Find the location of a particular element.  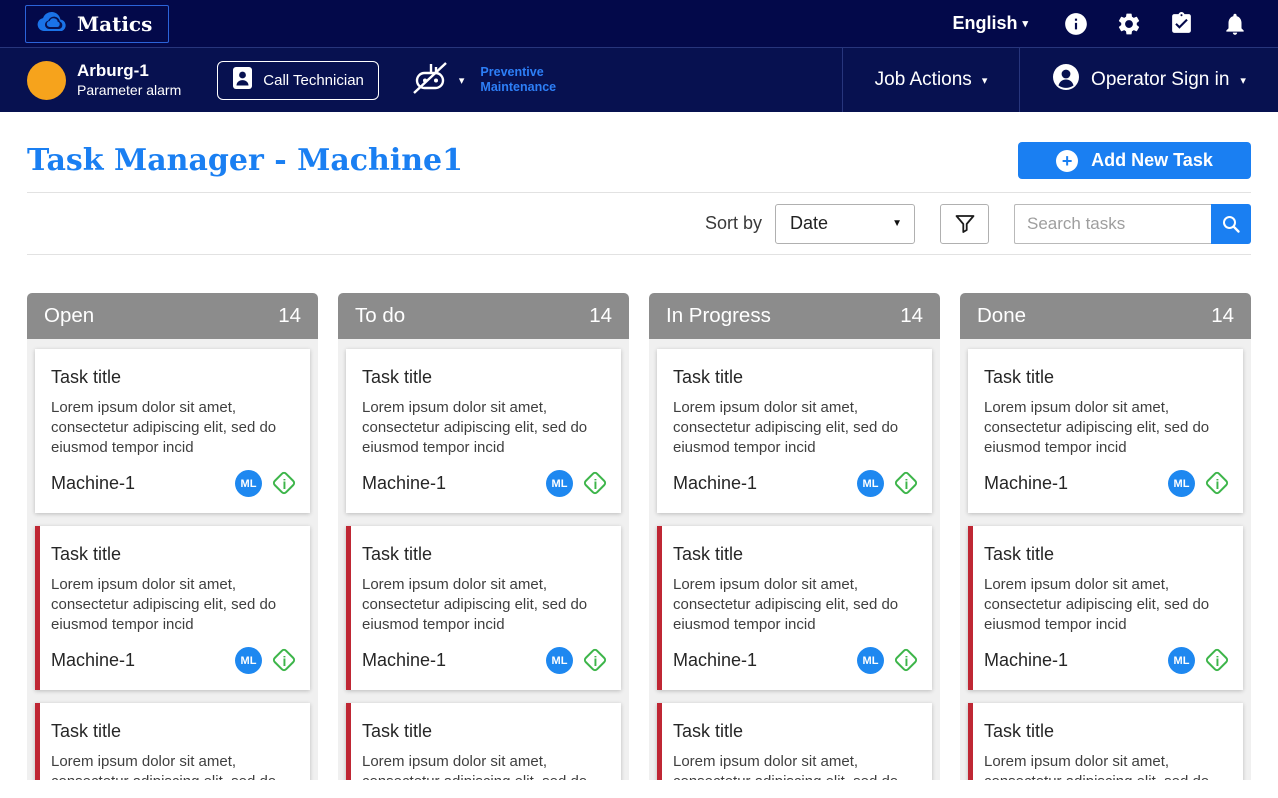

task-toolbar: Sort by Date ▼ is located at coordinates (639, 223).